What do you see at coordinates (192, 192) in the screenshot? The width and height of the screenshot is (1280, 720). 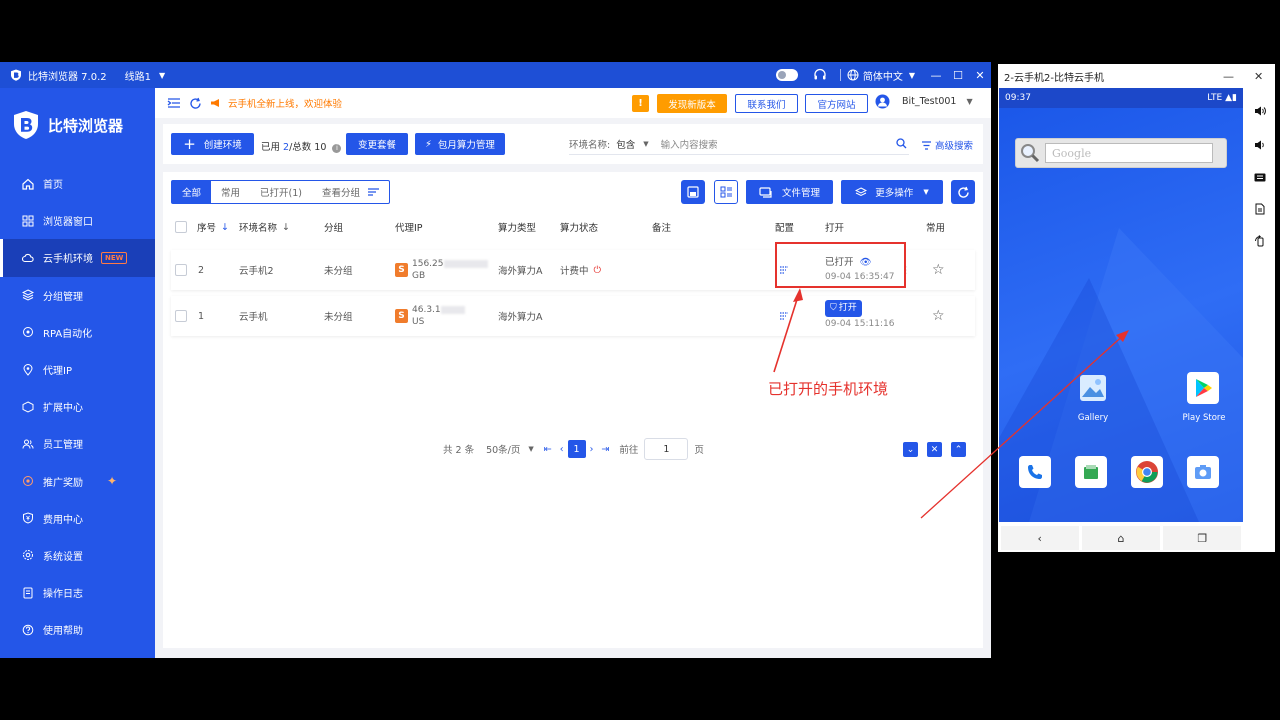 I see `tab-all: 全部` at bounding box center [192, 192].